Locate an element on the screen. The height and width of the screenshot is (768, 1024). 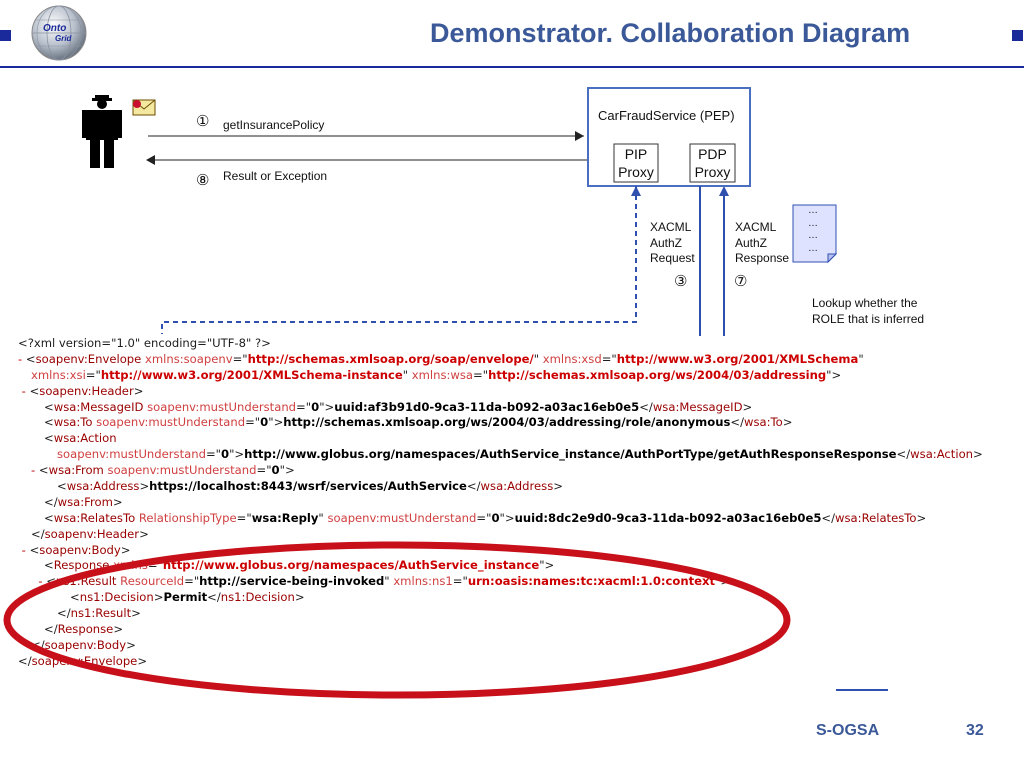
step-3-marker: ③ is located at coordinates (681, 281).